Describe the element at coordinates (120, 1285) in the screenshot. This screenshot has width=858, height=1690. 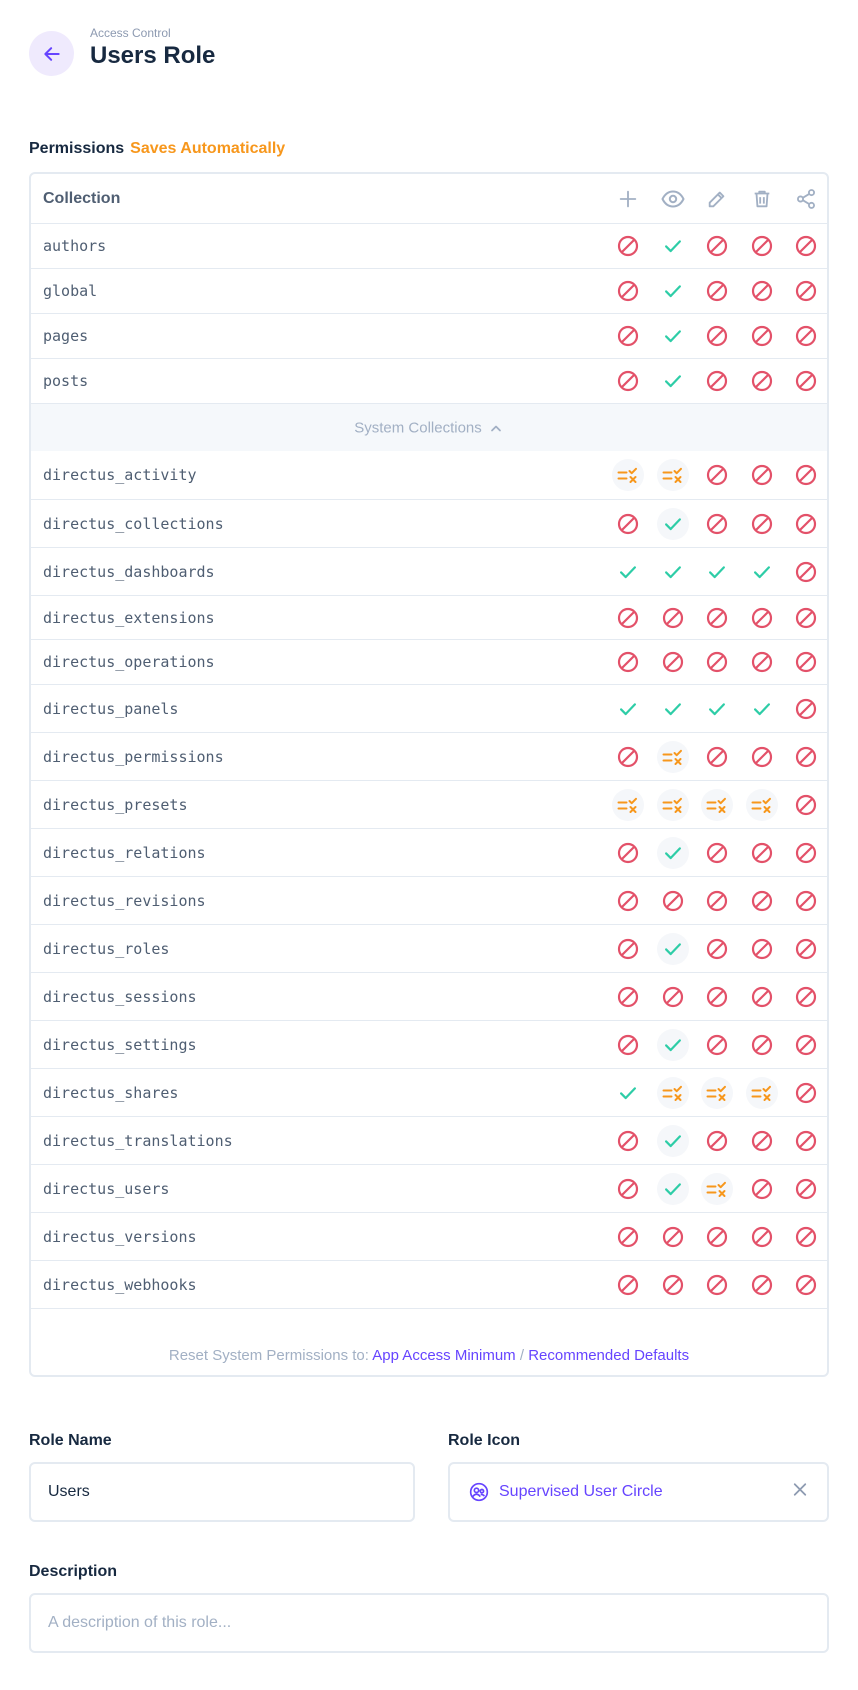
I see `collection-name: directus_webhooks` at that location.